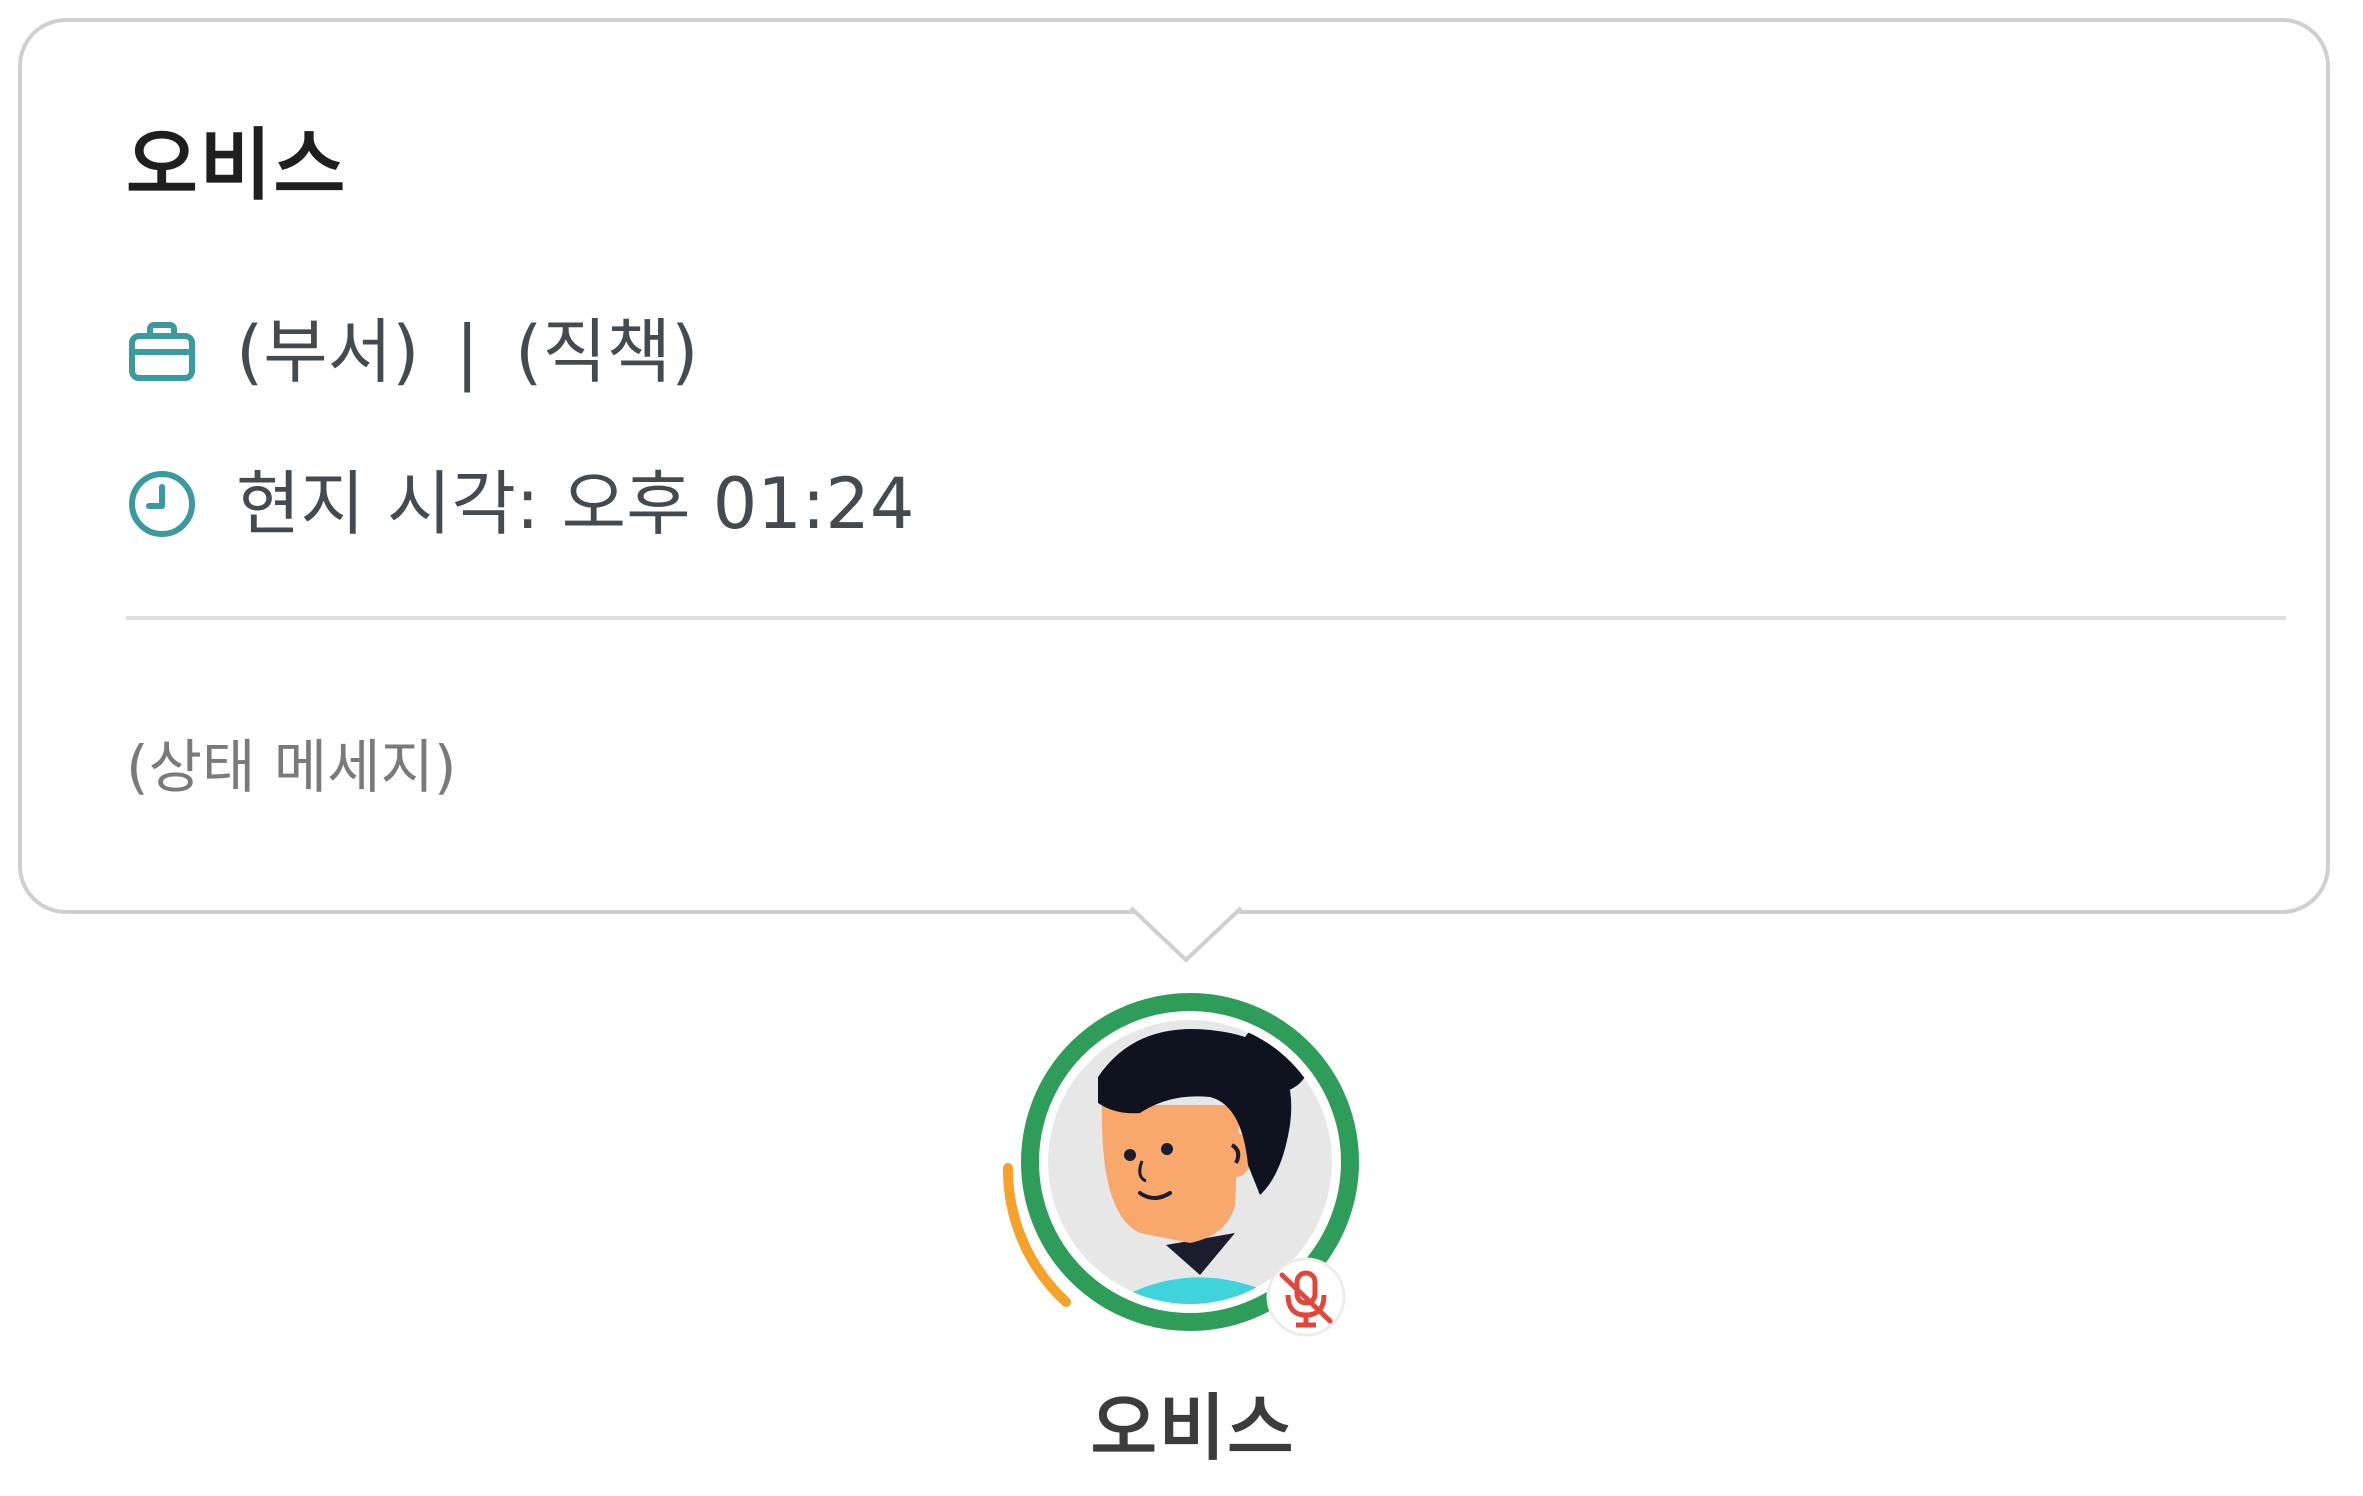 The image size is (2363, 1496). I want to click on position-text: (직책), so click(607, 352).